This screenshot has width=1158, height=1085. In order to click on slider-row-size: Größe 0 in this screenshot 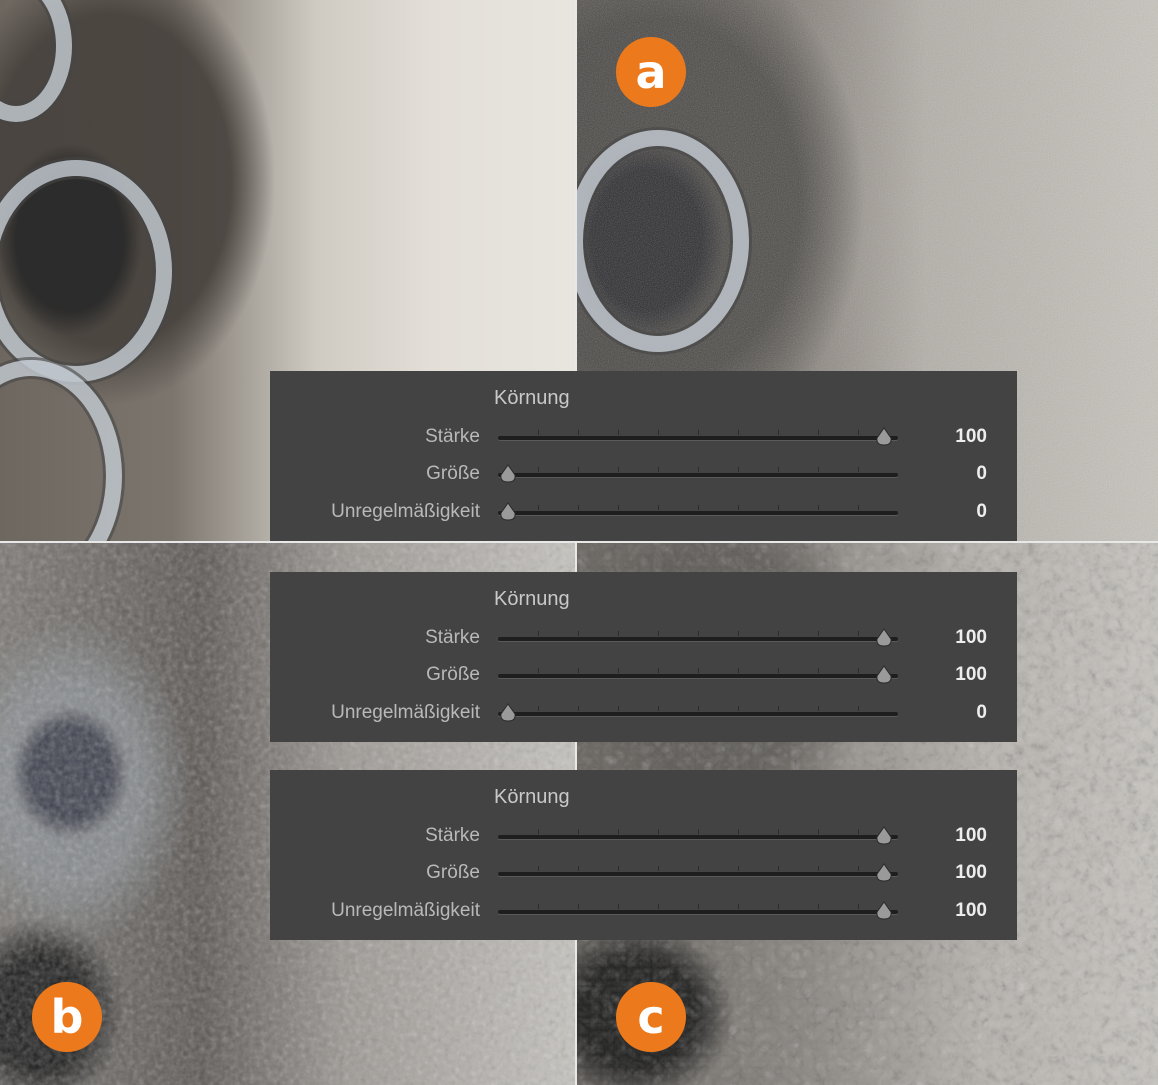, I will do `click(643, 475)`.